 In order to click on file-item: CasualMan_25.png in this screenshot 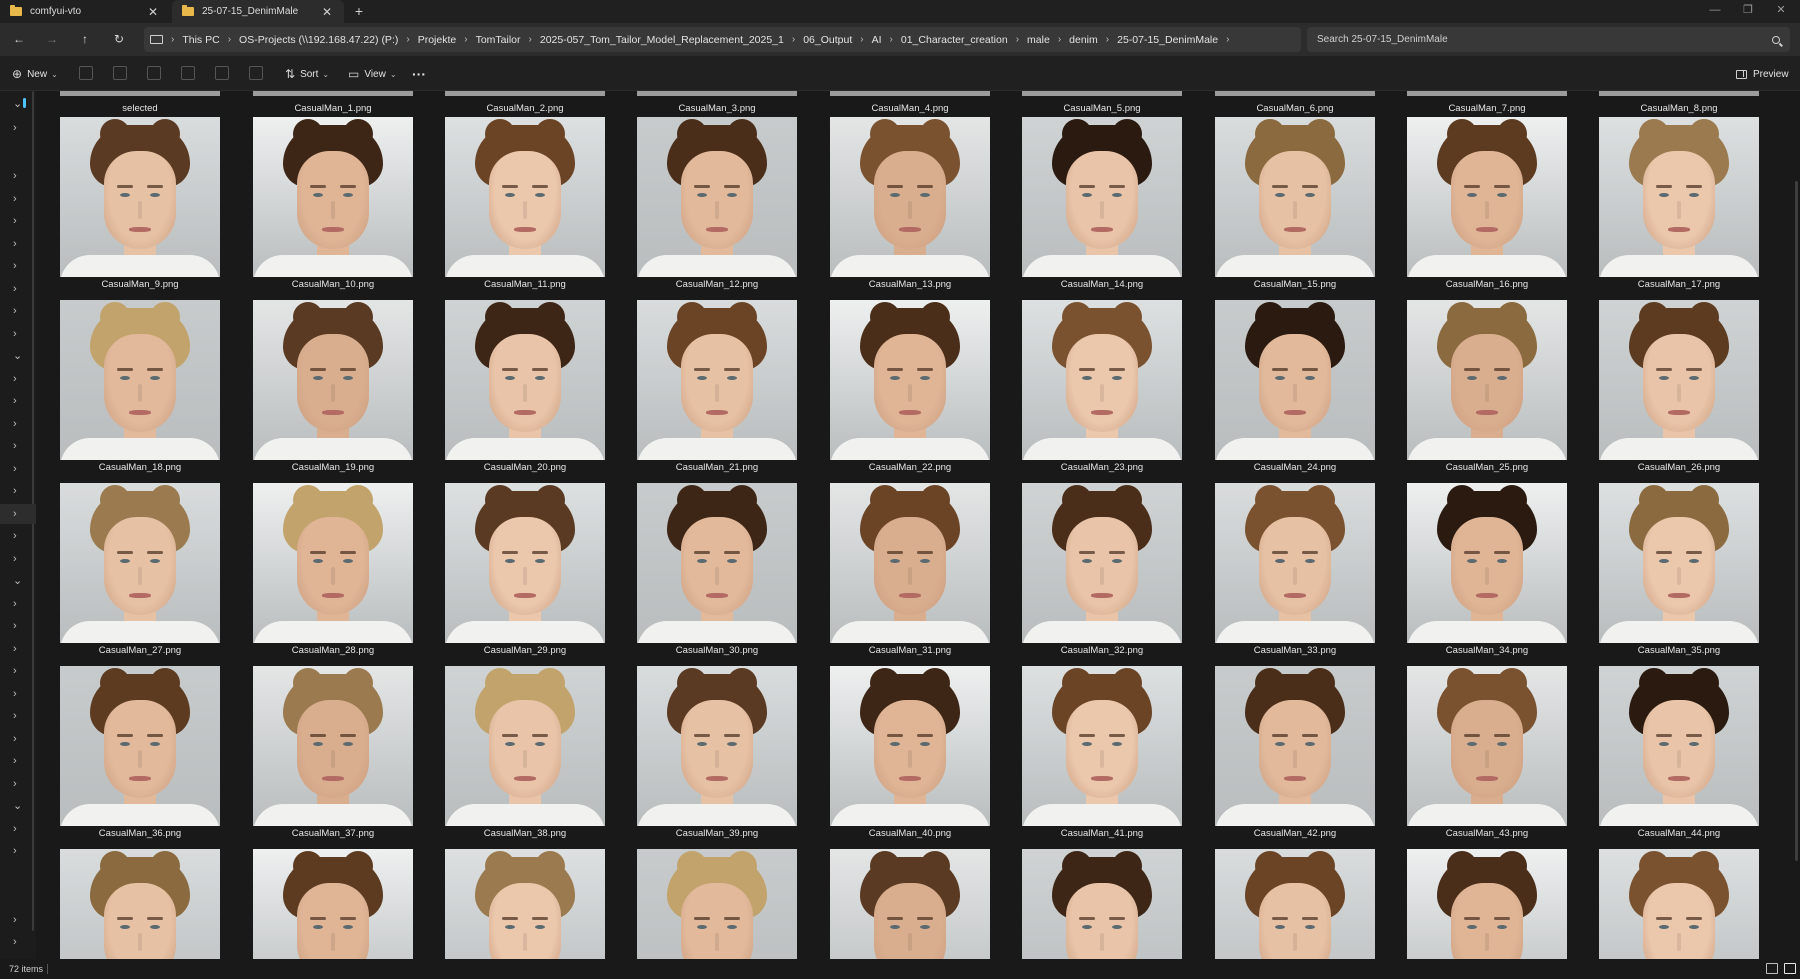, I will do `click(1487, 387)`.